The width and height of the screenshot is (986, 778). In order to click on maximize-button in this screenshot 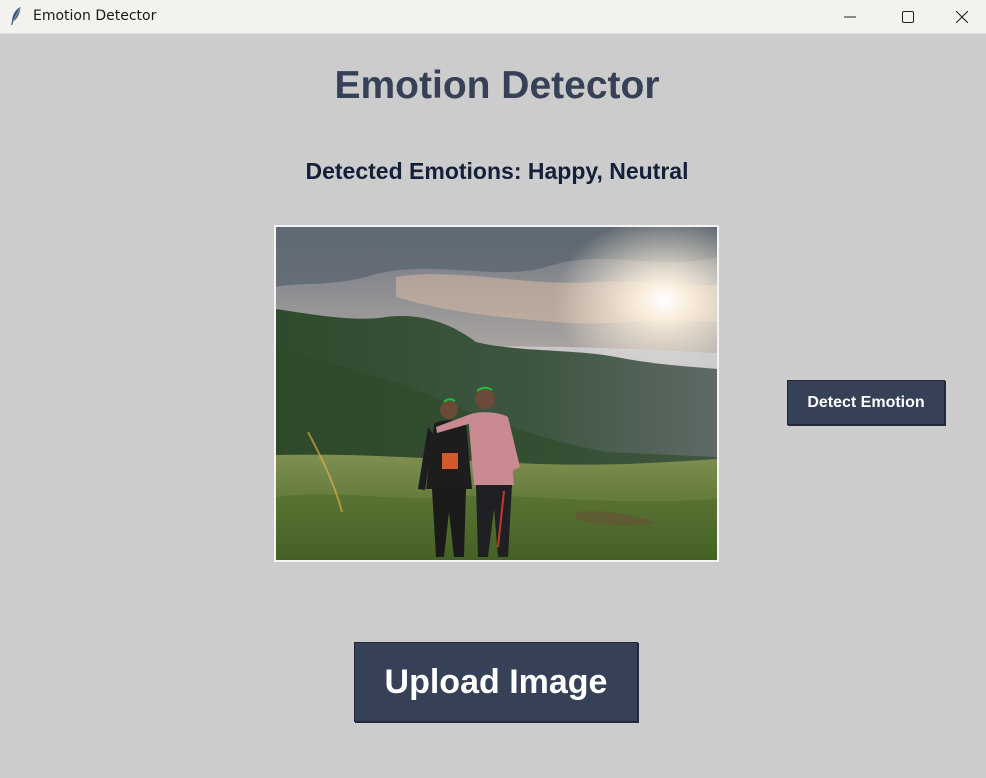, I will do `click(908, 16)`.